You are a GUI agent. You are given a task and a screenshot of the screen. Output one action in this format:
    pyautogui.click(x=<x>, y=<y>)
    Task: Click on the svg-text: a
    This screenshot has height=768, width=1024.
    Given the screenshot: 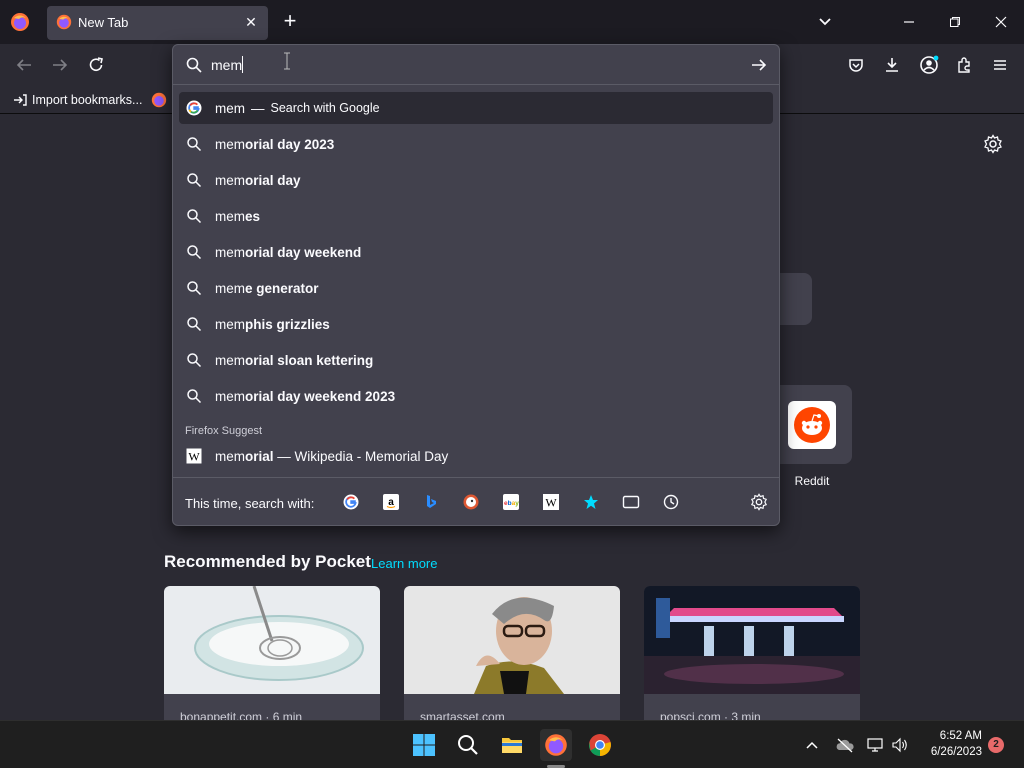 What is the action you would take?
    pyautogui.click(x=391, y=502)
    